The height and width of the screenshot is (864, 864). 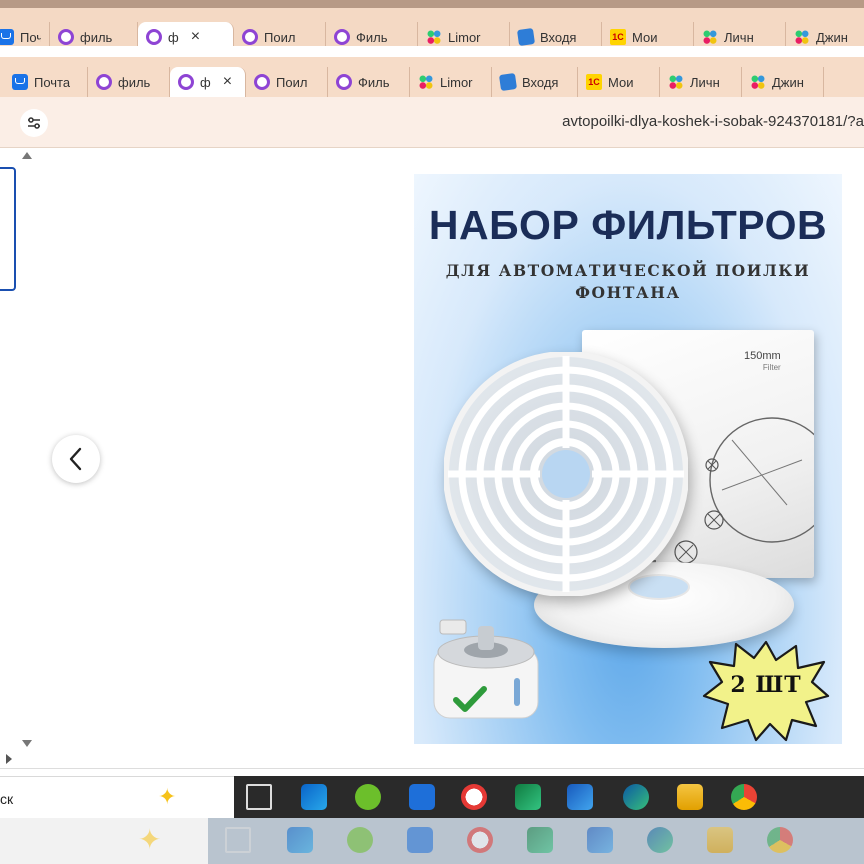 I want to click on check-icon, so click(x=470, y=699).